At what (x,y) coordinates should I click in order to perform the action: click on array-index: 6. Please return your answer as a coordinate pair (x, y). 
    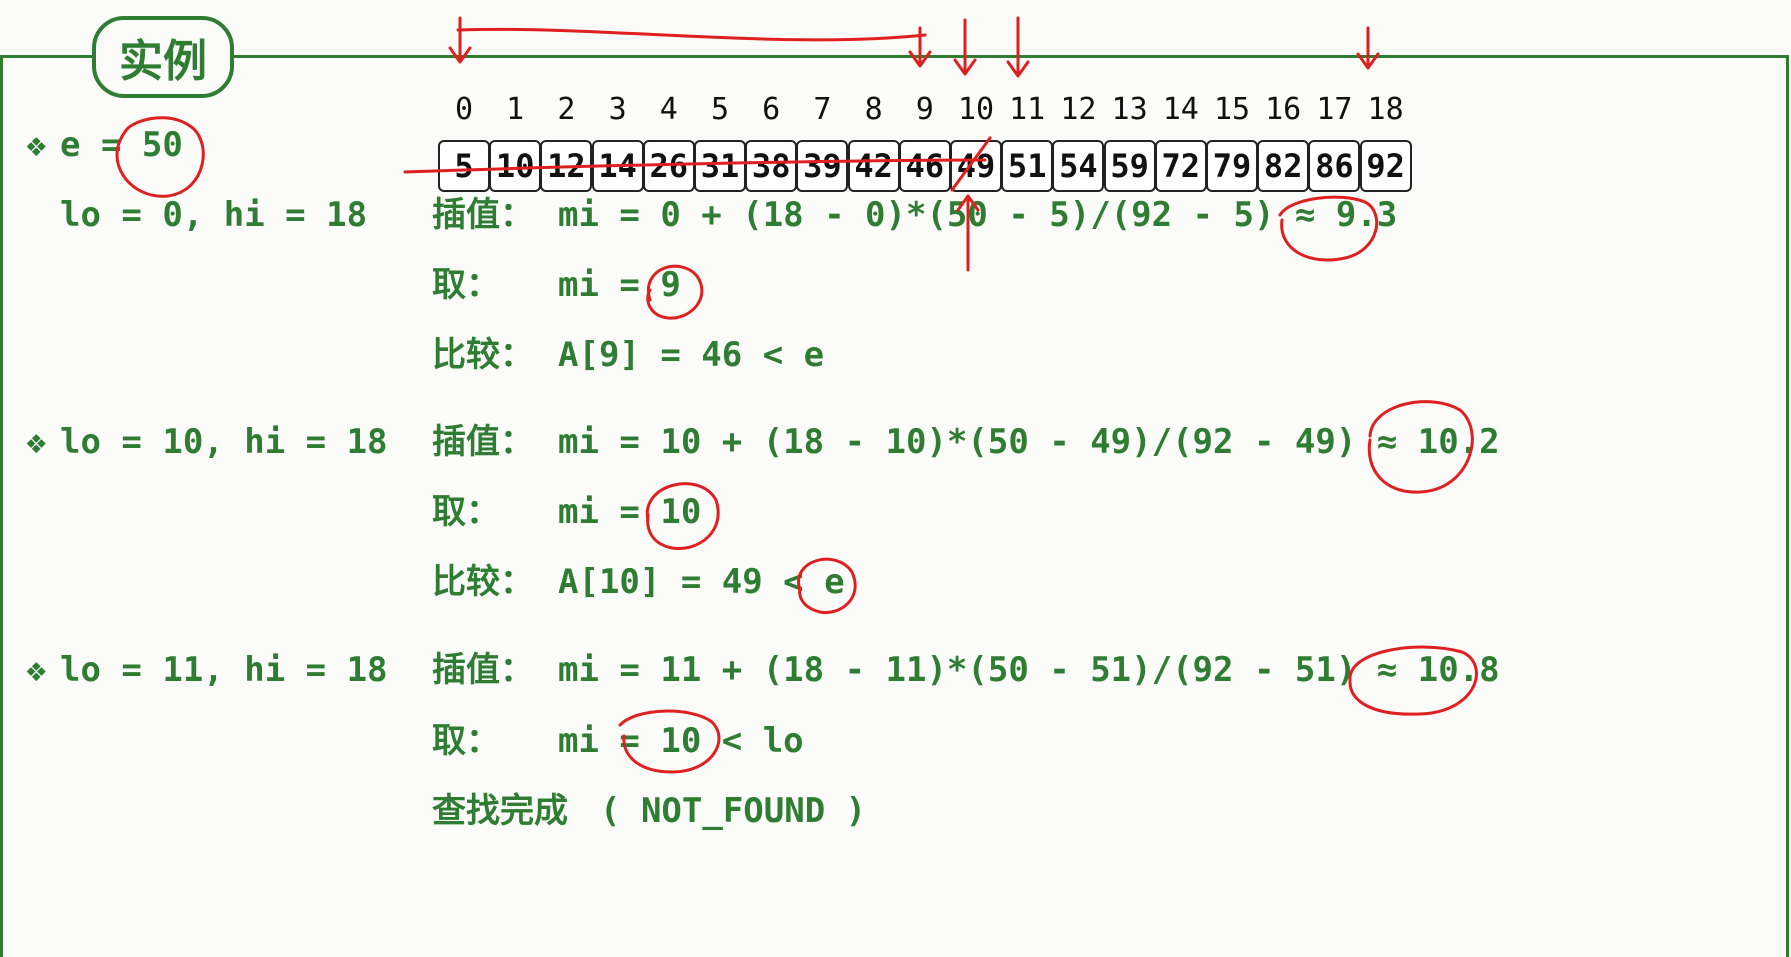
    Looking at the image, I should click on (771, 109).